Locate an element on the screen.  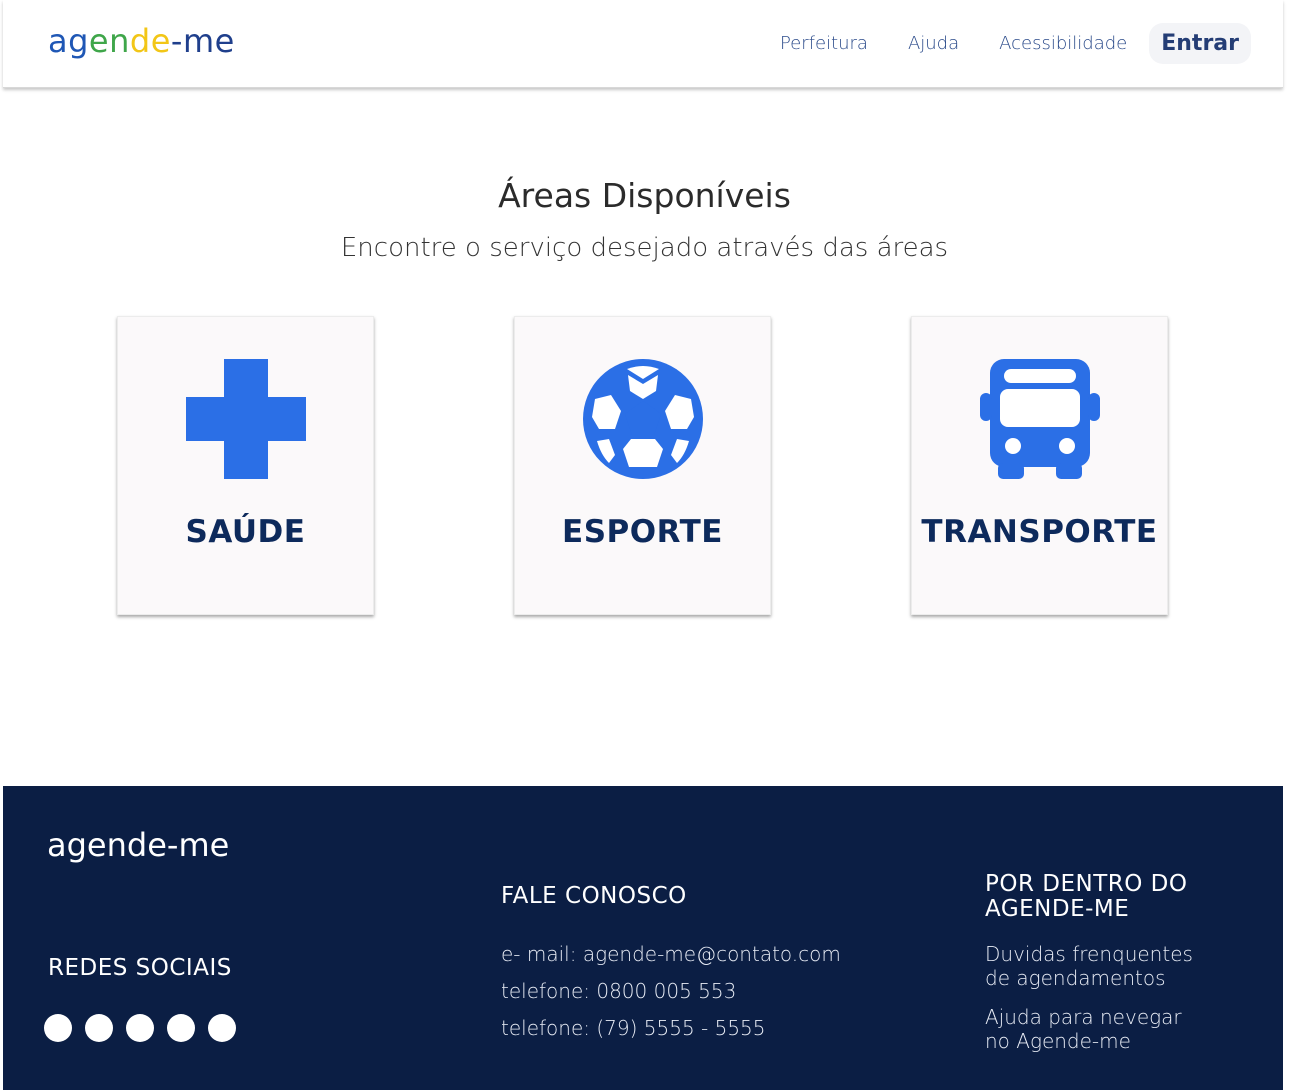
help-link-line-1: Ajuda para nevegar is located at coordinates (1083, 1017).